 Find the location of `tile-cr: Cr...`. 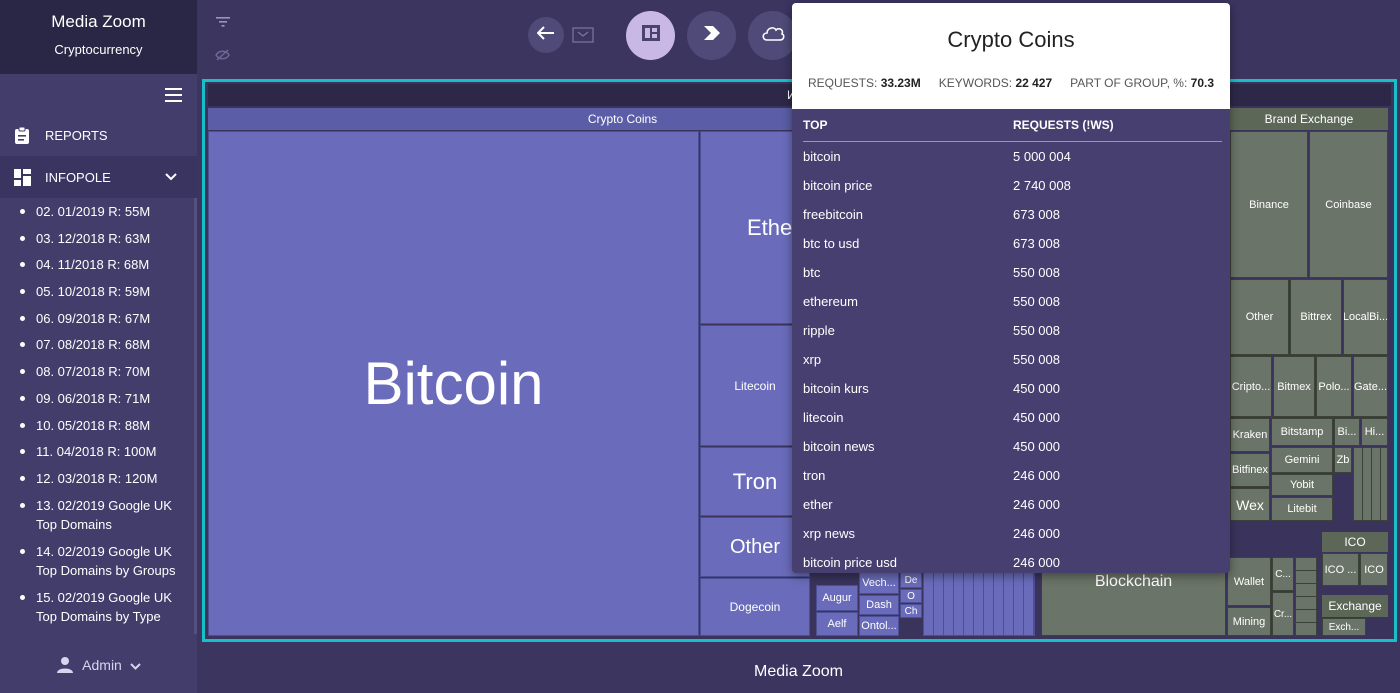

tile-cr: Cr... is located at coordinates (1283, 614).